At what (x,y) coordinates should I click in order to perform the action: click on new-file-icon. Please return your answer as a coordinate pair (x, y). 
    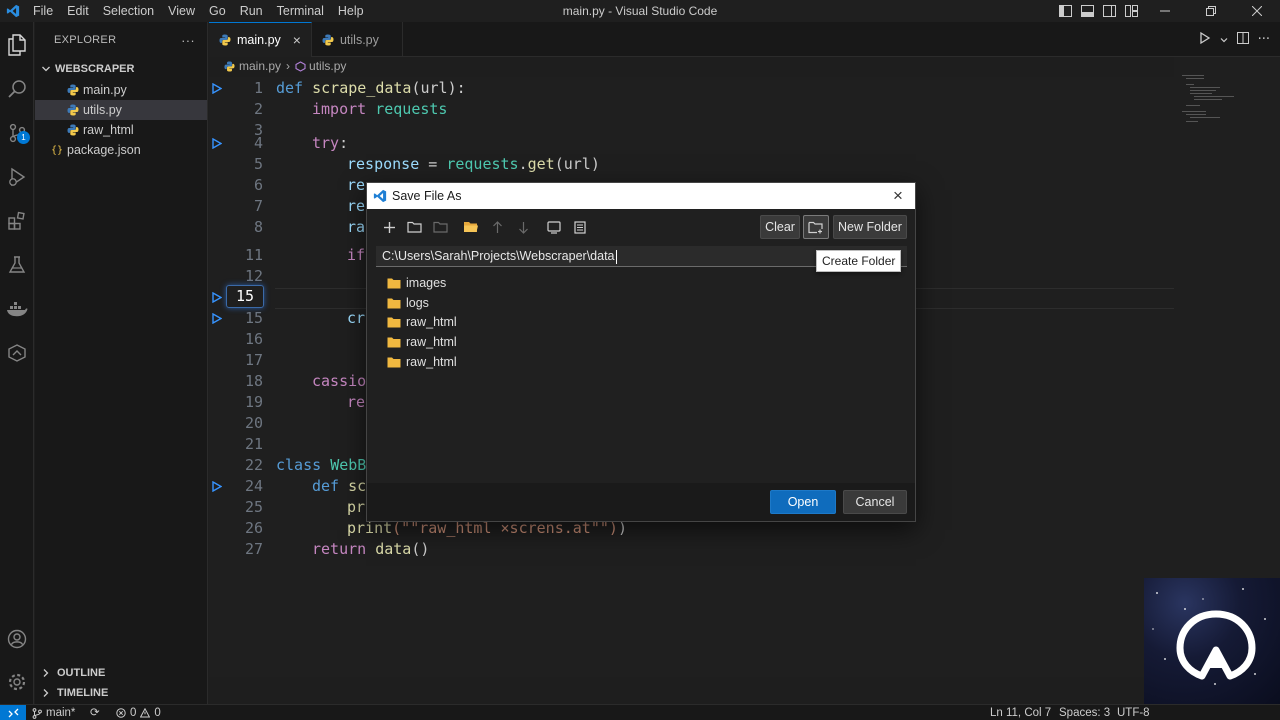
    Looking at the image, I should click on (389, 227).